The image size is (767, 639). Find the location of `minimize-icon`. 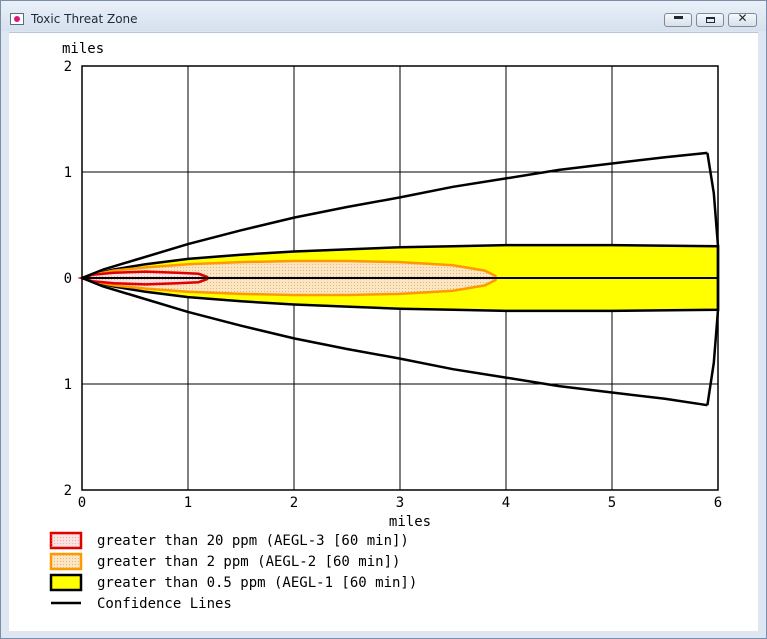

minimize-icon is located at coordinates (678, 17).